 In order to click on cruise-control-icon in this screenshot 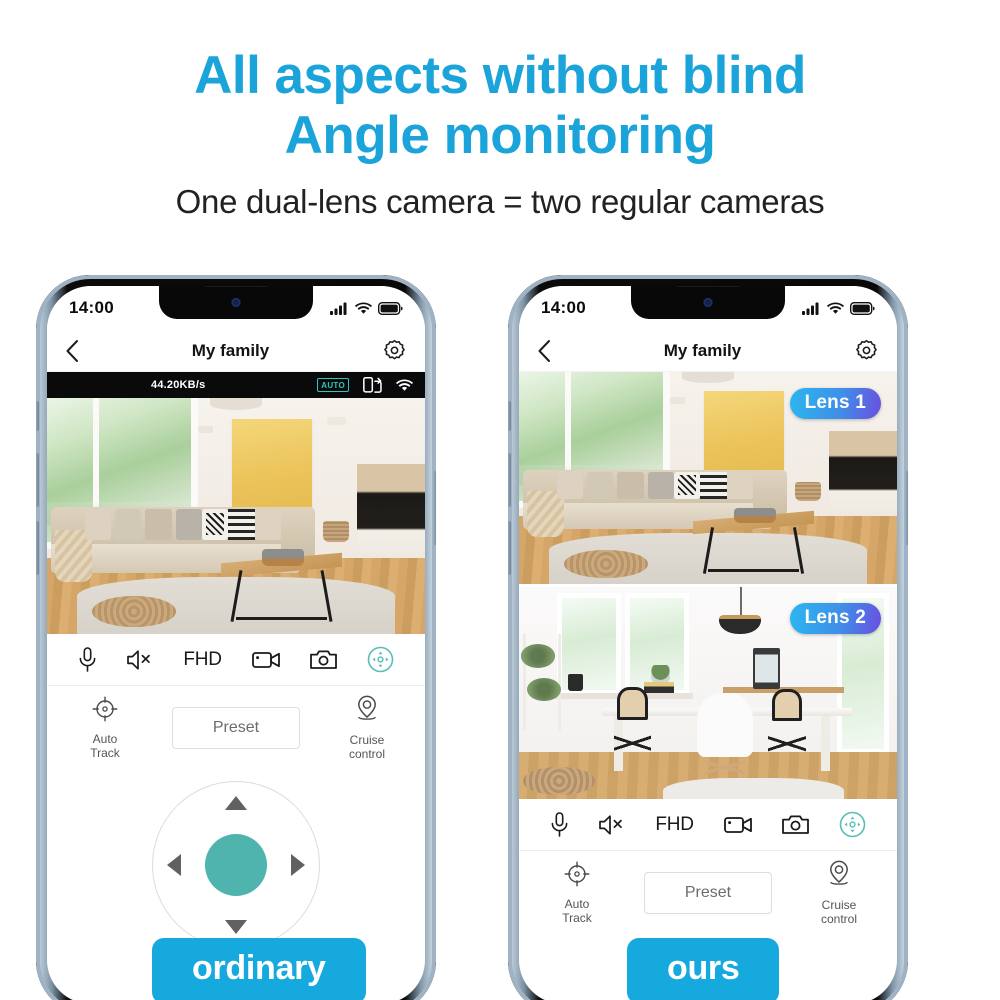, I will do `click(367, 707)`.